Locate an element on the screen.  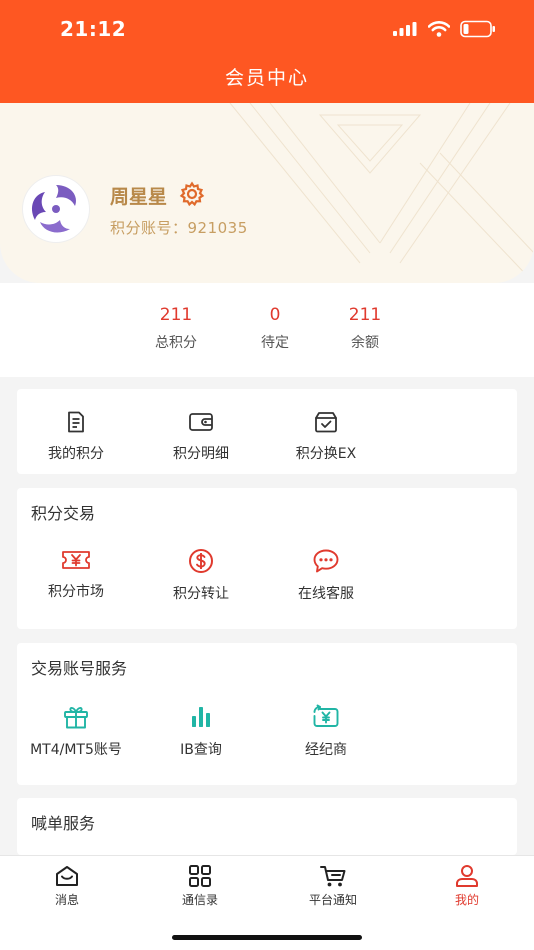
tab-contacts: 通信录 is located at coordinates (200, 886).